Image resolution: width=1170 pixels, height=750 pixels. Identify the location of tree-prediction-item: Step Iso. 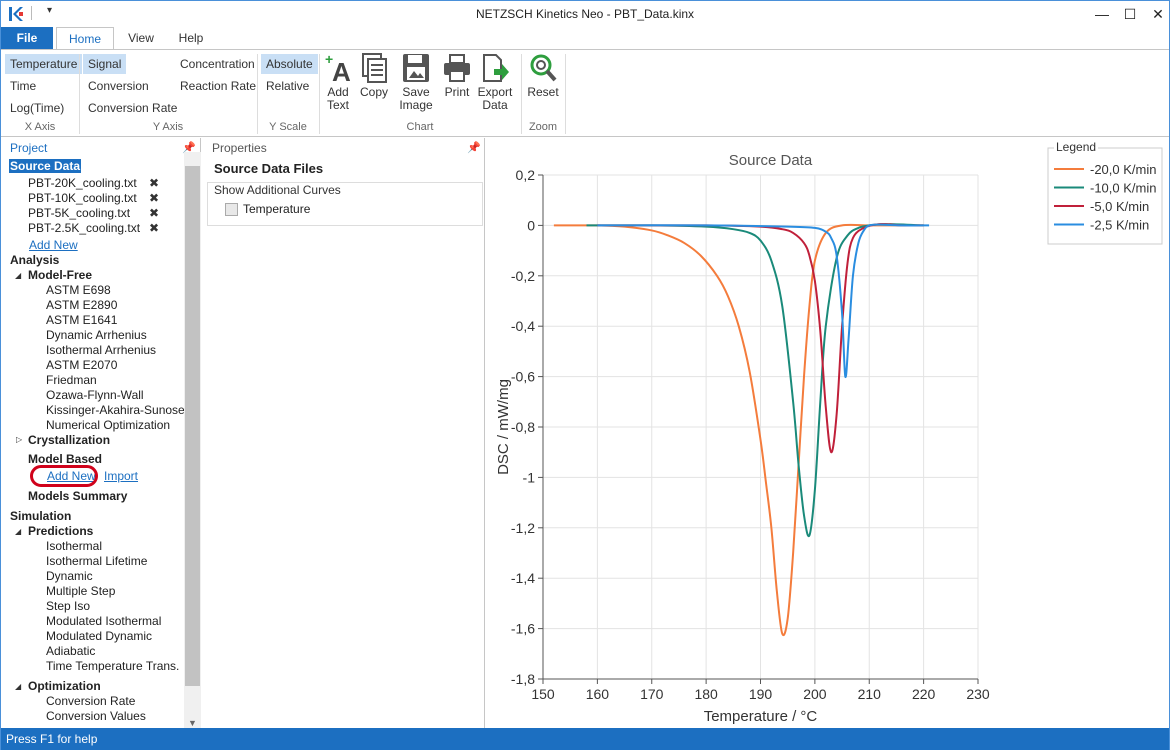
(68, 606).